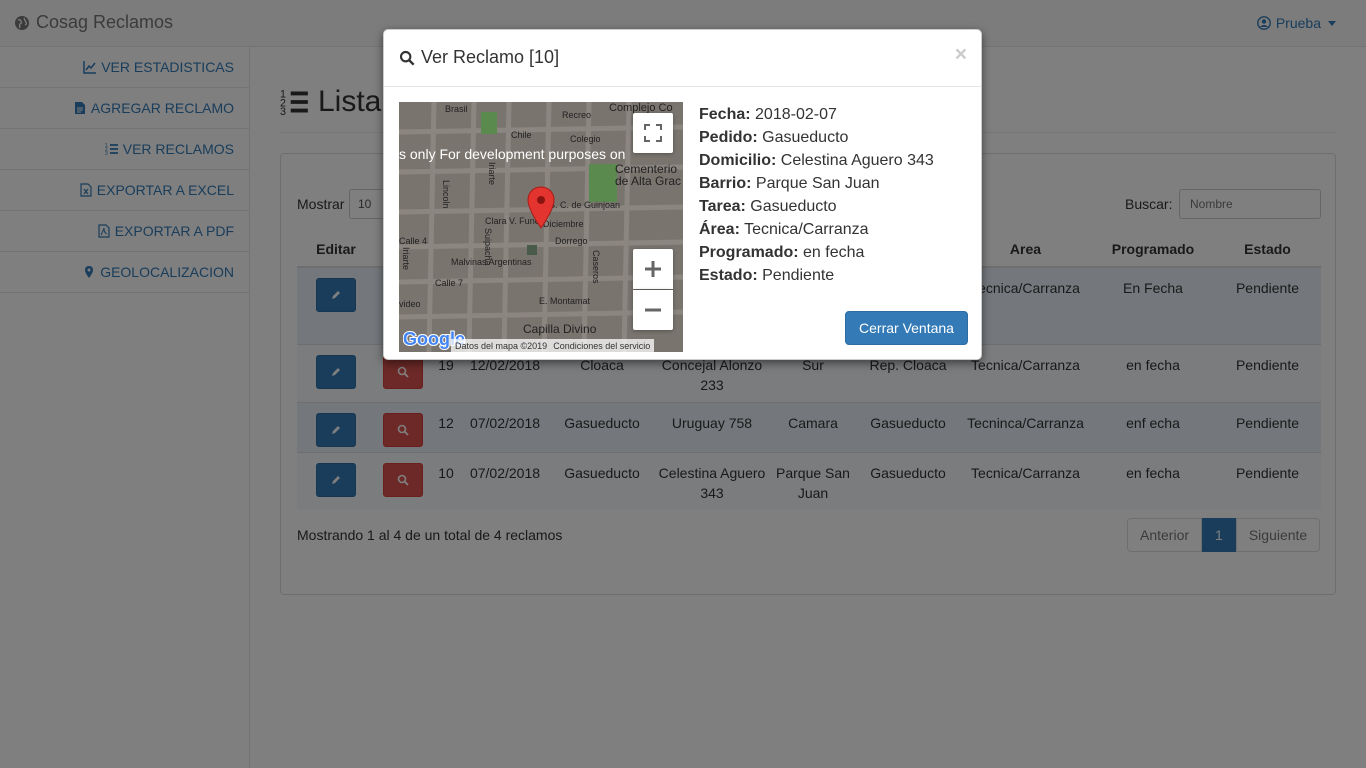  I want to click on modal-title-text: Ver Reclamo [10], so click(490, 57).